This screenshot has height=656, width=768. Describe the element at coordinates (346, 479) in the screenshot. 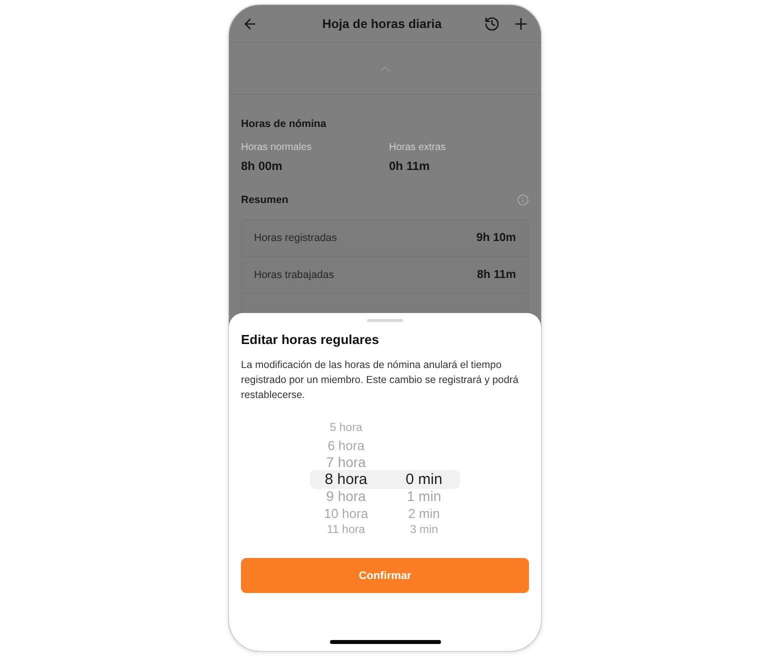

I see `picker-option: 8 hora` at that location.